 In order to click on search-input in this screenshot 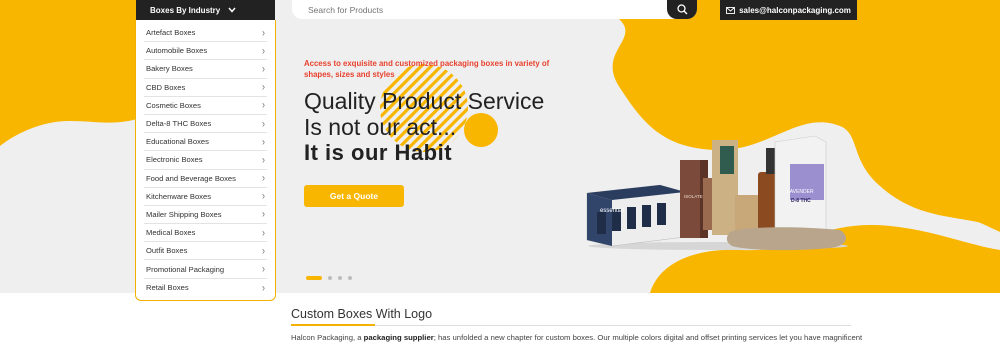, I will do `click(477, 9)`.